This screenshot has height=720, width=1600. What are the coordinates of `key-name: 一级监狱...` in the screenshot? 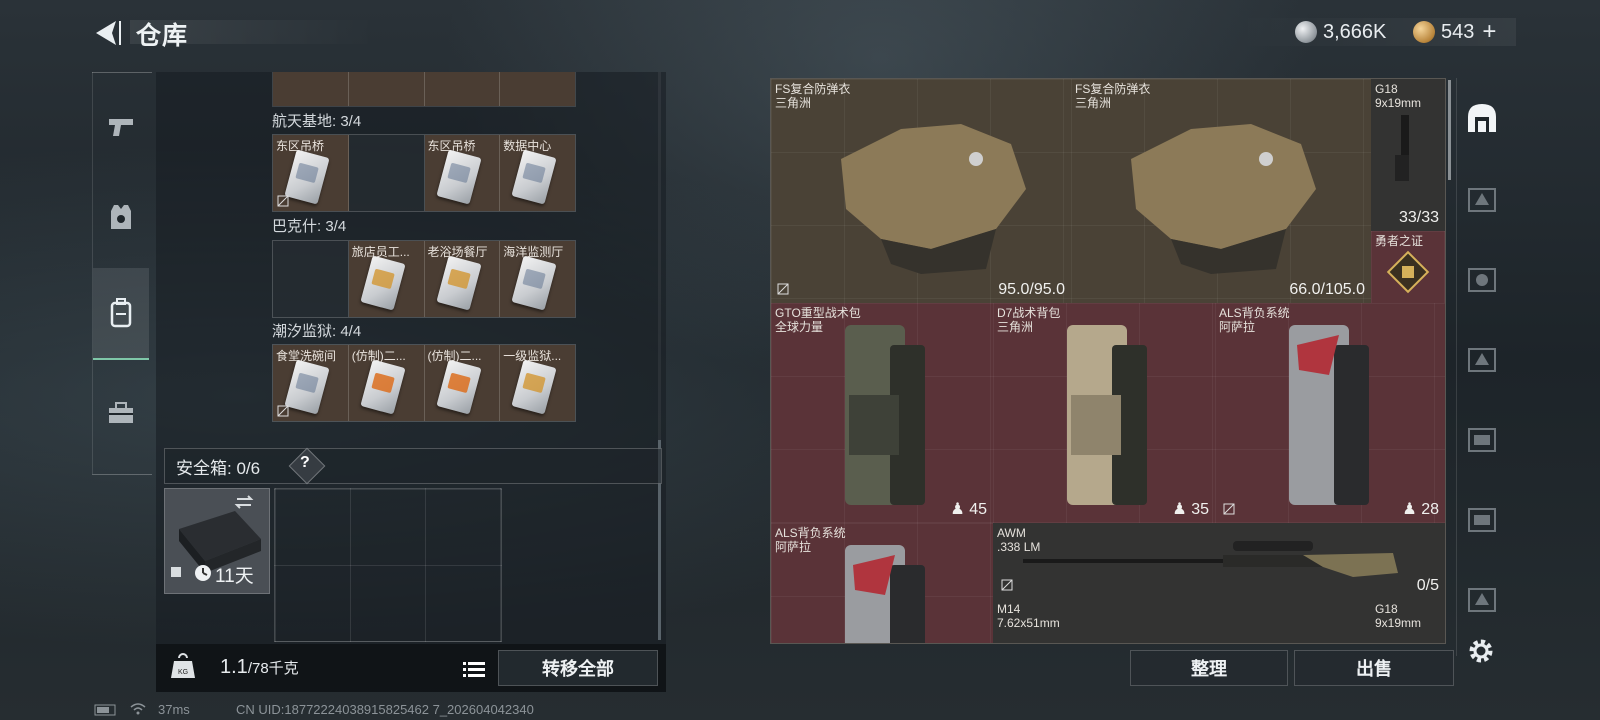 It's located at (532, 356).